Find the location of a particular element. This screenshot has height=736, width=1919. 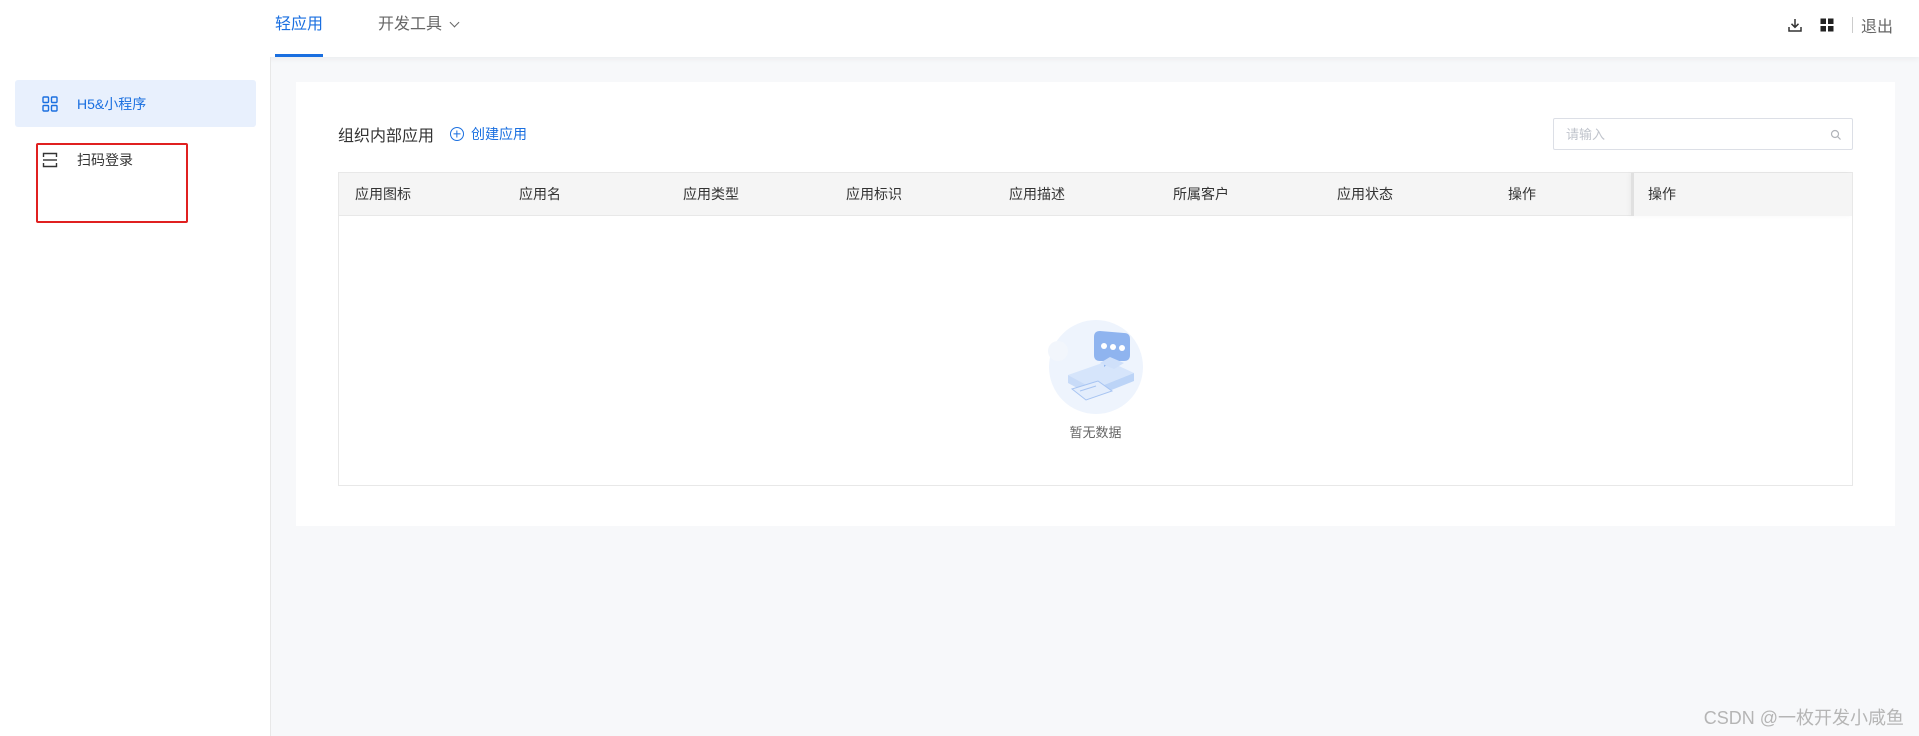

apps-grid-icon is located at coordinates (50, 104).